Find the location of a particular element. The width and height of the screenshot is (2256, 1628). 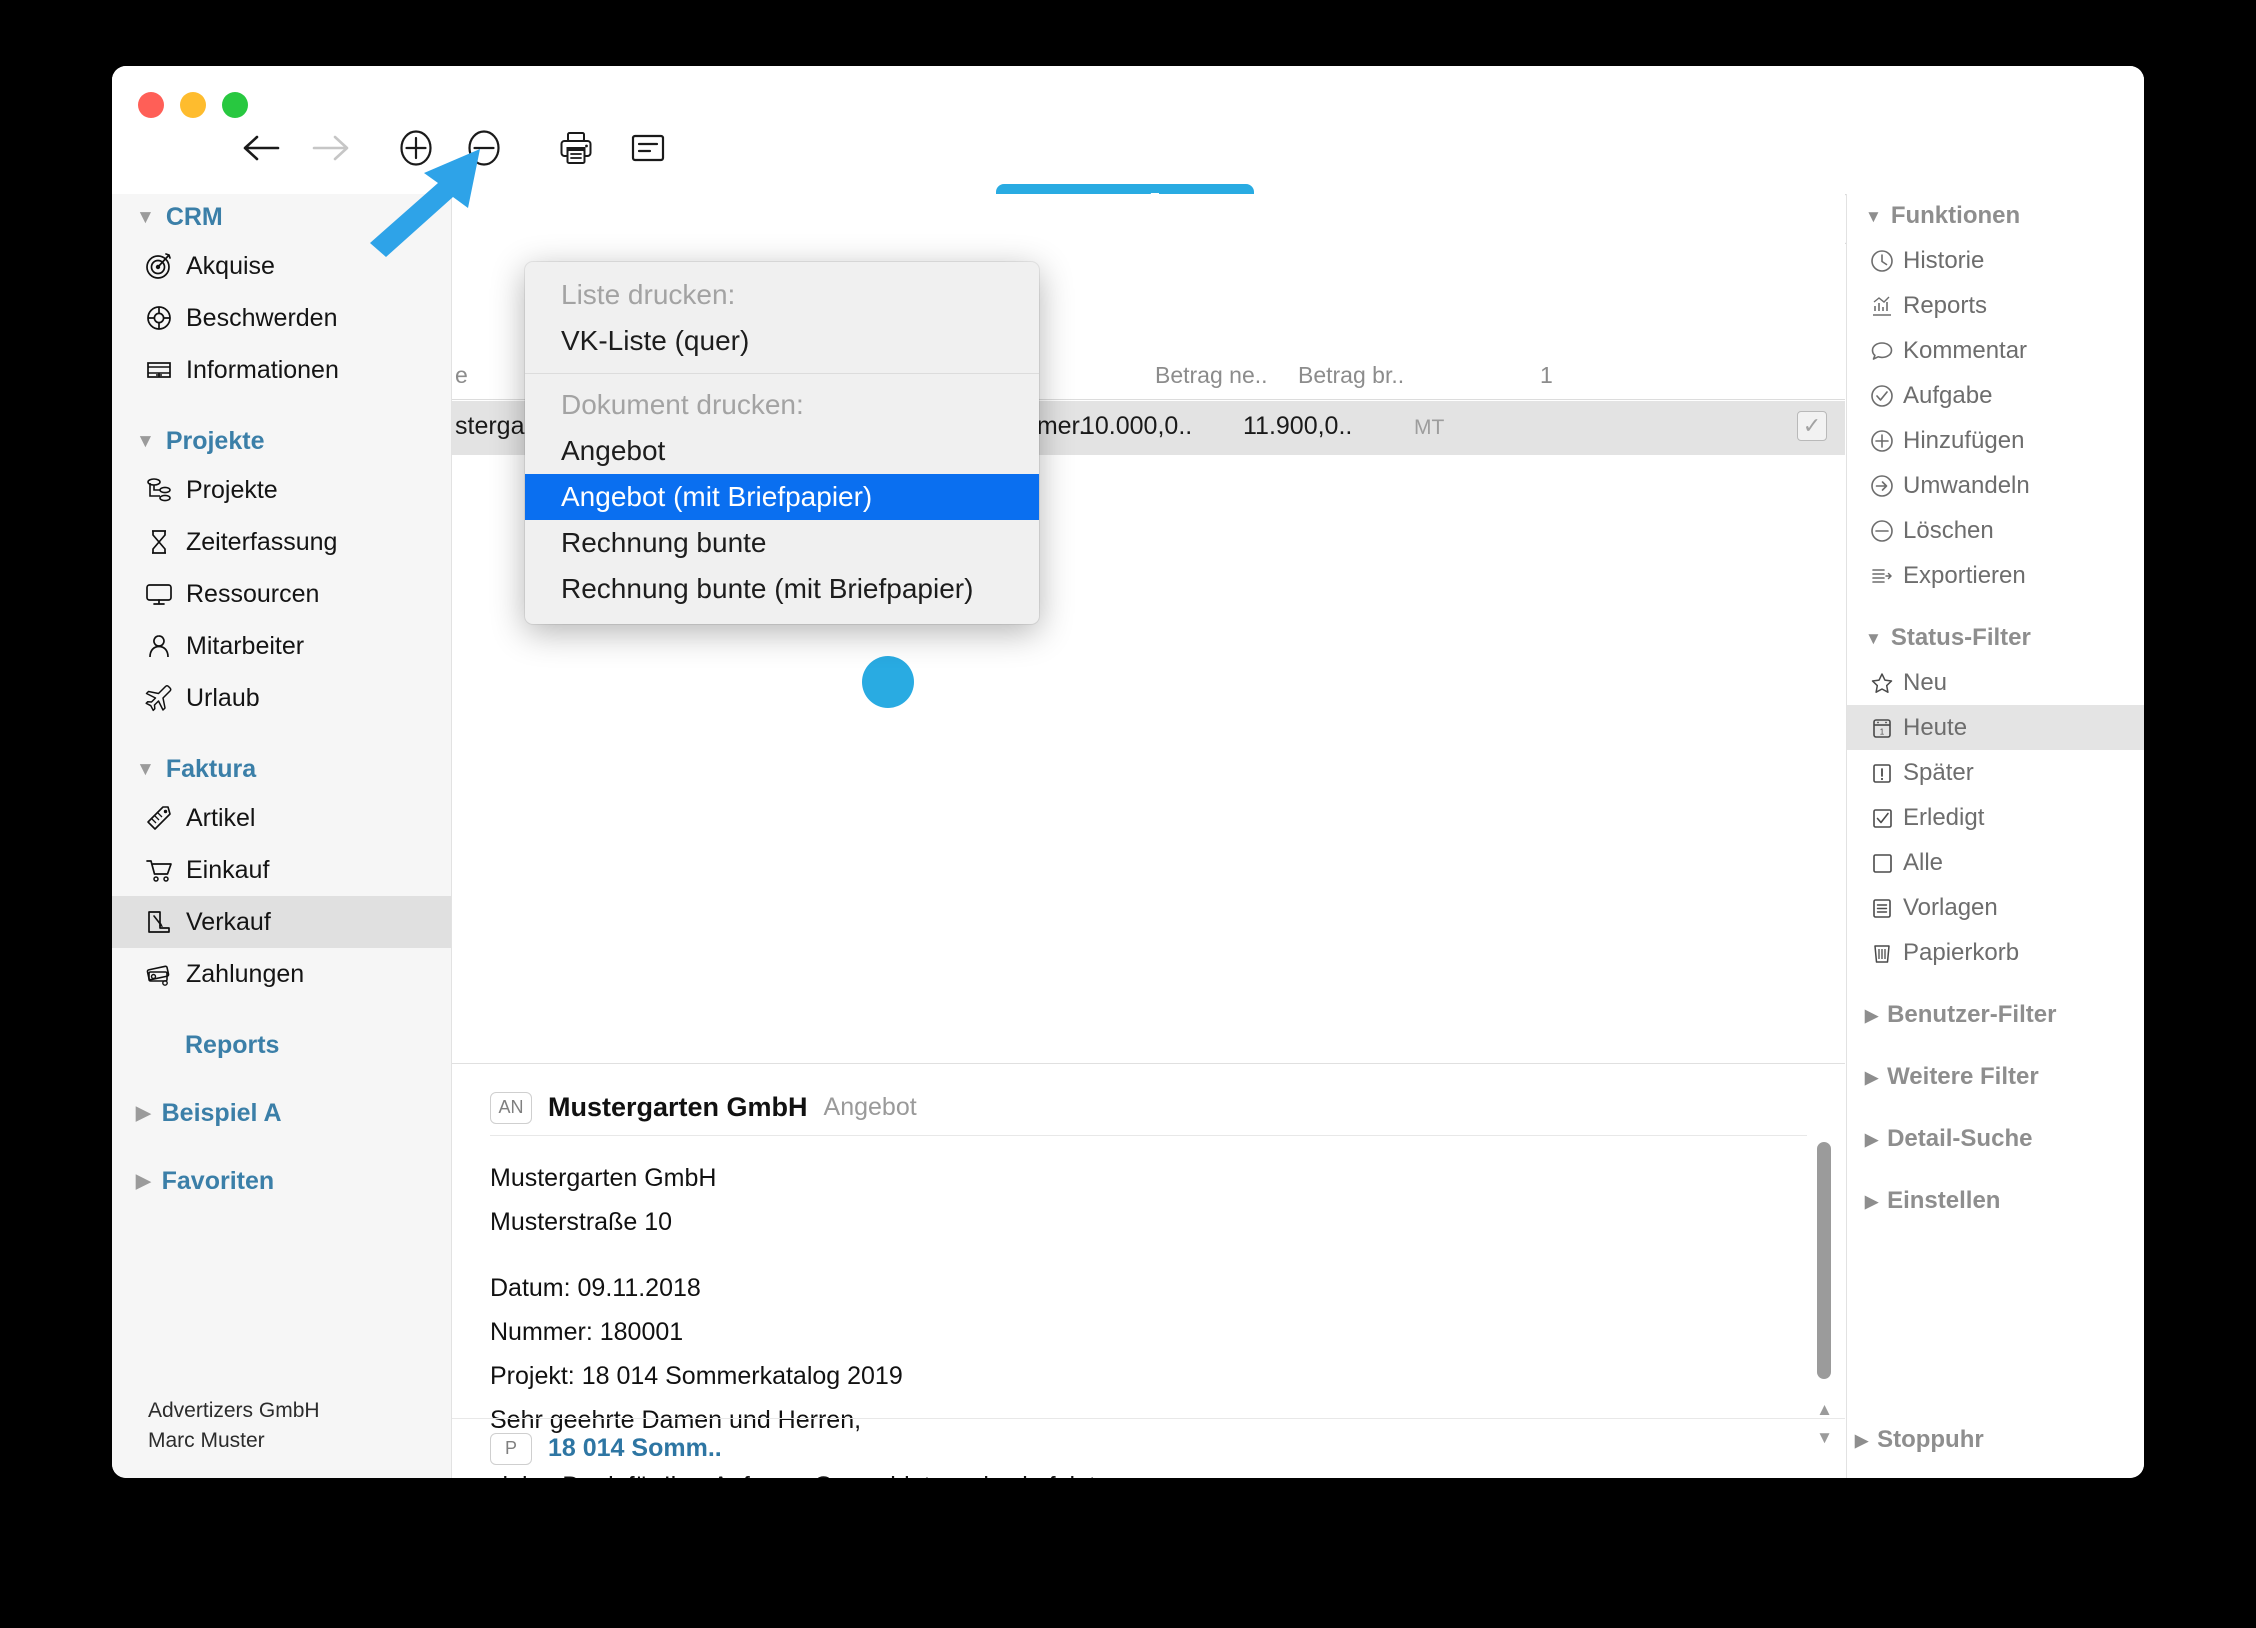

footer-user: Marc Muster is located at coordinates (206, 1440).